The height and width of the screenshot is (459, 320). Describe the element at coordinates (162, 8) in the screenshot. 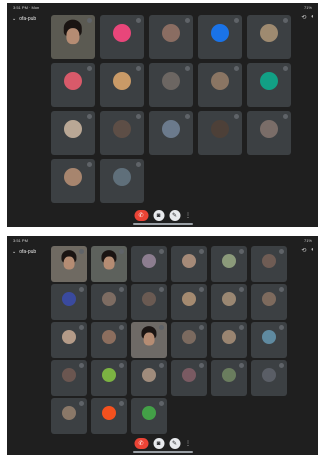

I see `status-bar: 3:51 PM · Mon 71%` at that location.